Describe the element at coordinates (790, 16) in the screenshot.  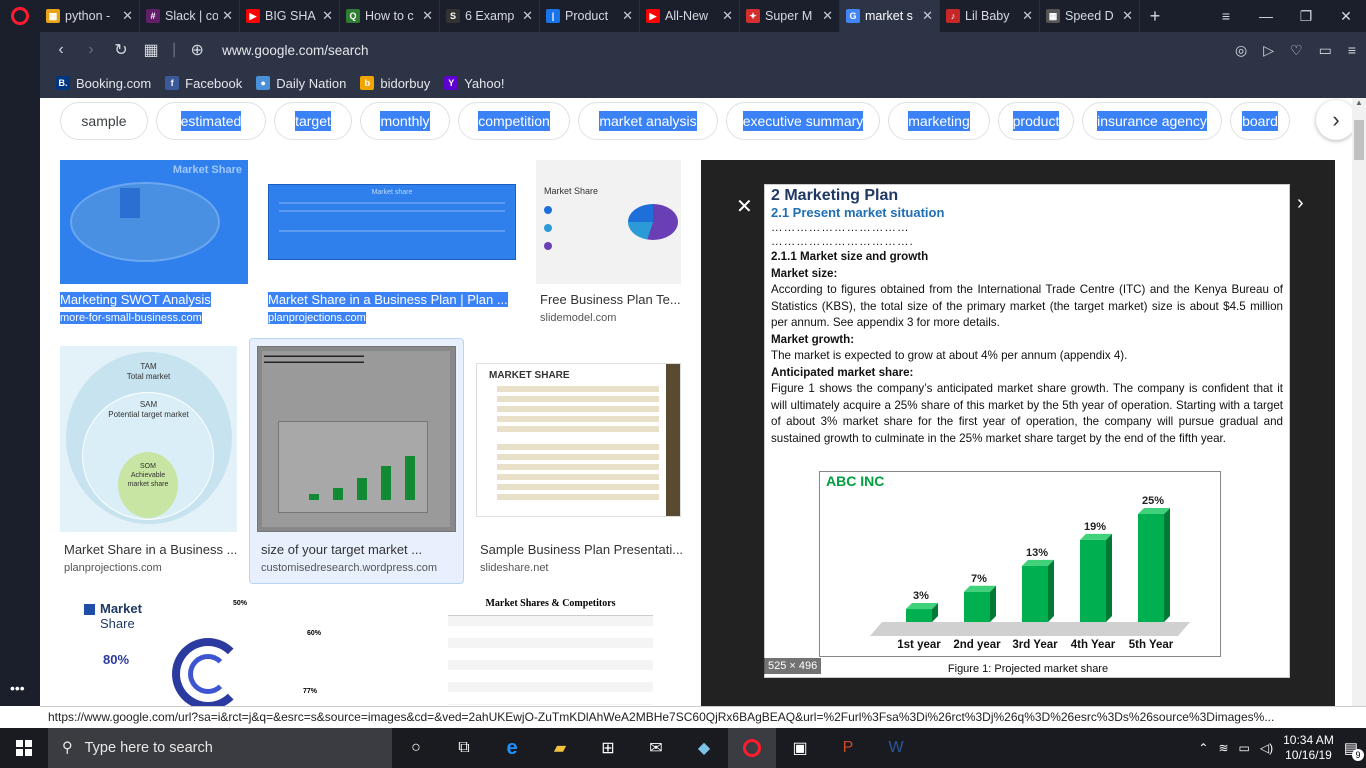
I see `tab-7: ✦ Super M ✕` at that location.